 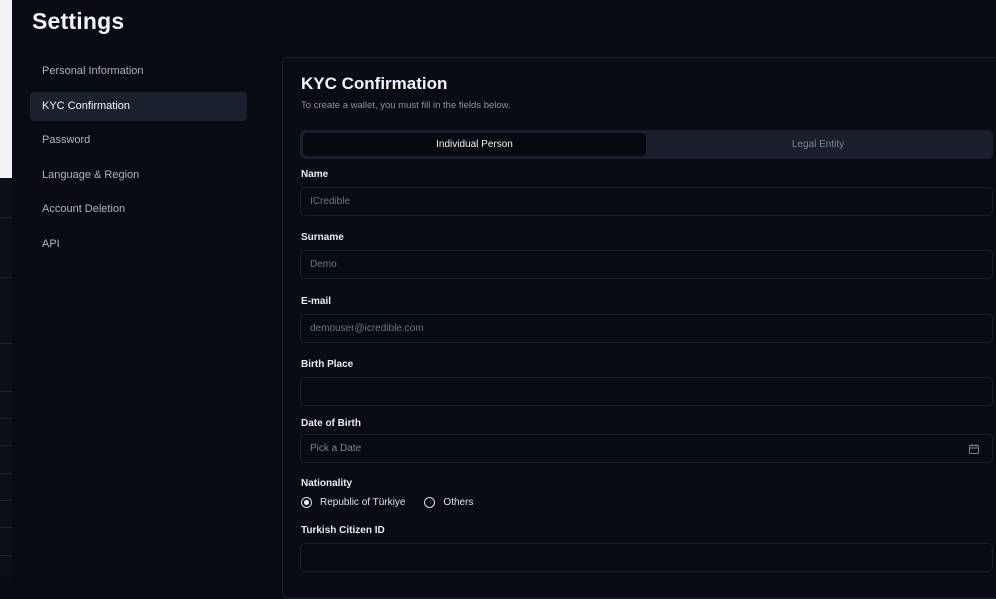 I want to click on radio-label-turkiye: Republic of Türkiye, so click(x=363, y=502).